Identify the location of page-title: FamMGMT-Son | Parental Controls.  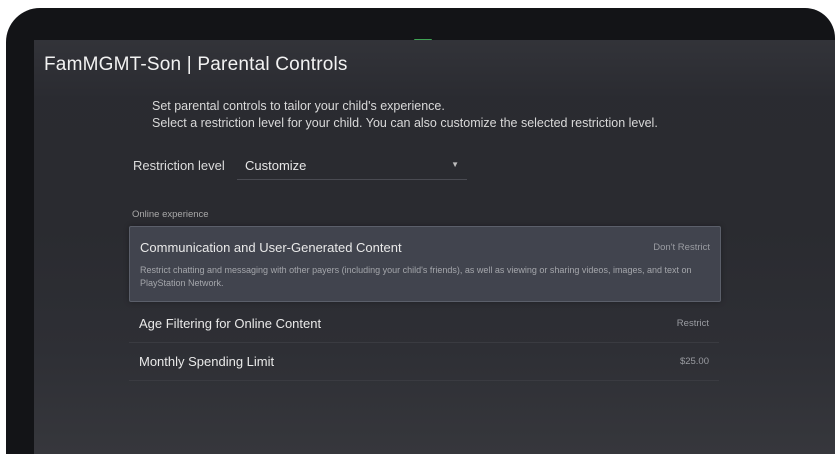
(196, 64).